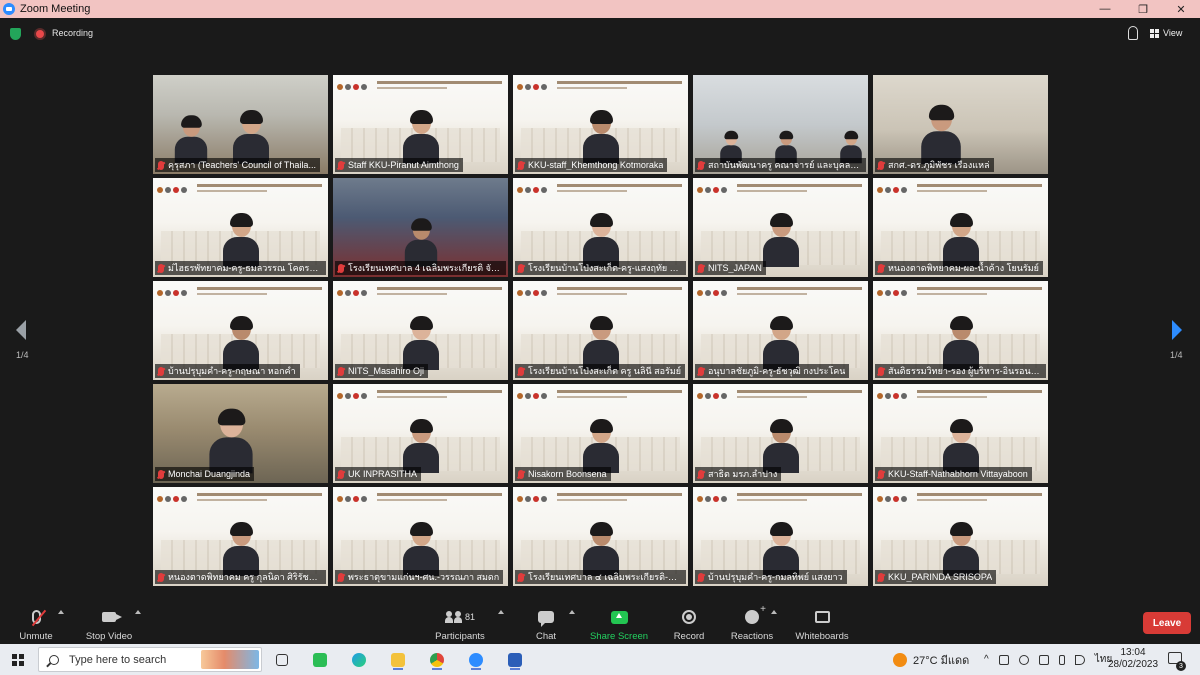 The height and width of the screenshot is (675, 1200). What do you see at coordinates (572, 612) in the screenshot?
I see `chat-options-caret-icon` at bounding box center [572, 612].